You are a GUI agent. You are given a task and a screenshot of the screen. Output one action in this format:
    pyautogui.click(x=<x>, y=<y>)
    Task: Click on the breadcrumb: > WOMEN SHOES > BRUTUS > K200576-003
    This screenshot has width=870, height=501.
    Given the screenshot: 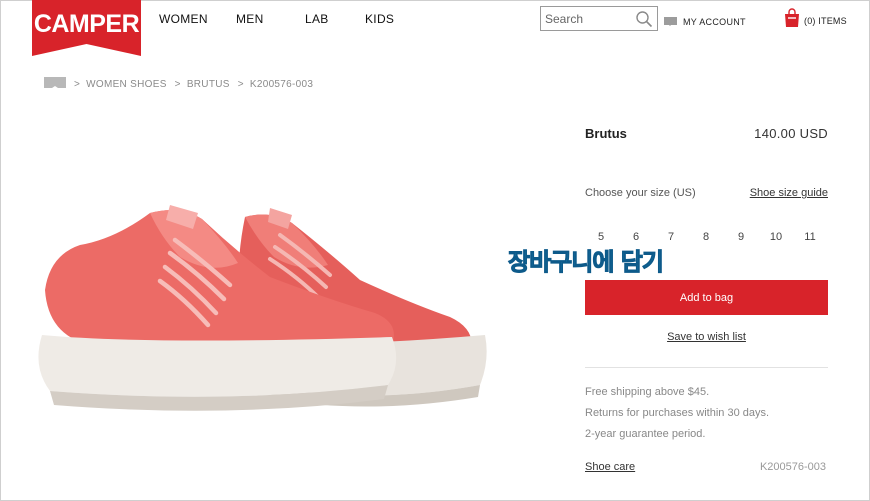 What is the action you would take?
    pyautogui.click(x=178, y=84)
    